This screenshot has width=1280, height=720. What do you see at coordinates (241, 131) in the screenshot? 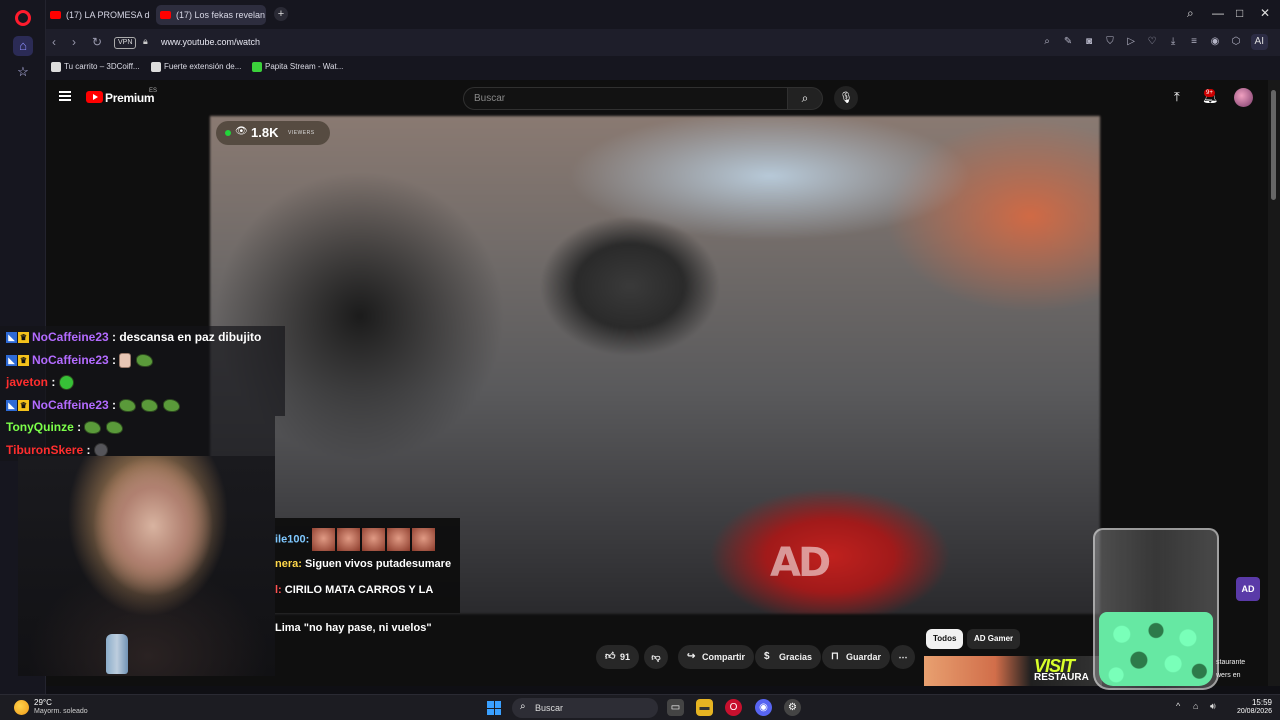
I see `eye-icon: 👁︎` at bounding box center [241, 131].